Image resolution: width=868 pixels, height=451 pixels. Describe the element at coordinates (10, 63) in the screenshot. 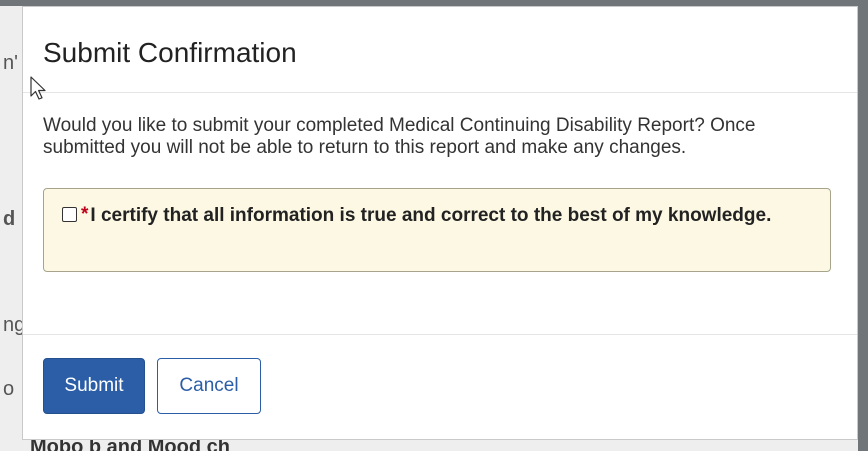

I see `background-text-fragment: n'` at that location.